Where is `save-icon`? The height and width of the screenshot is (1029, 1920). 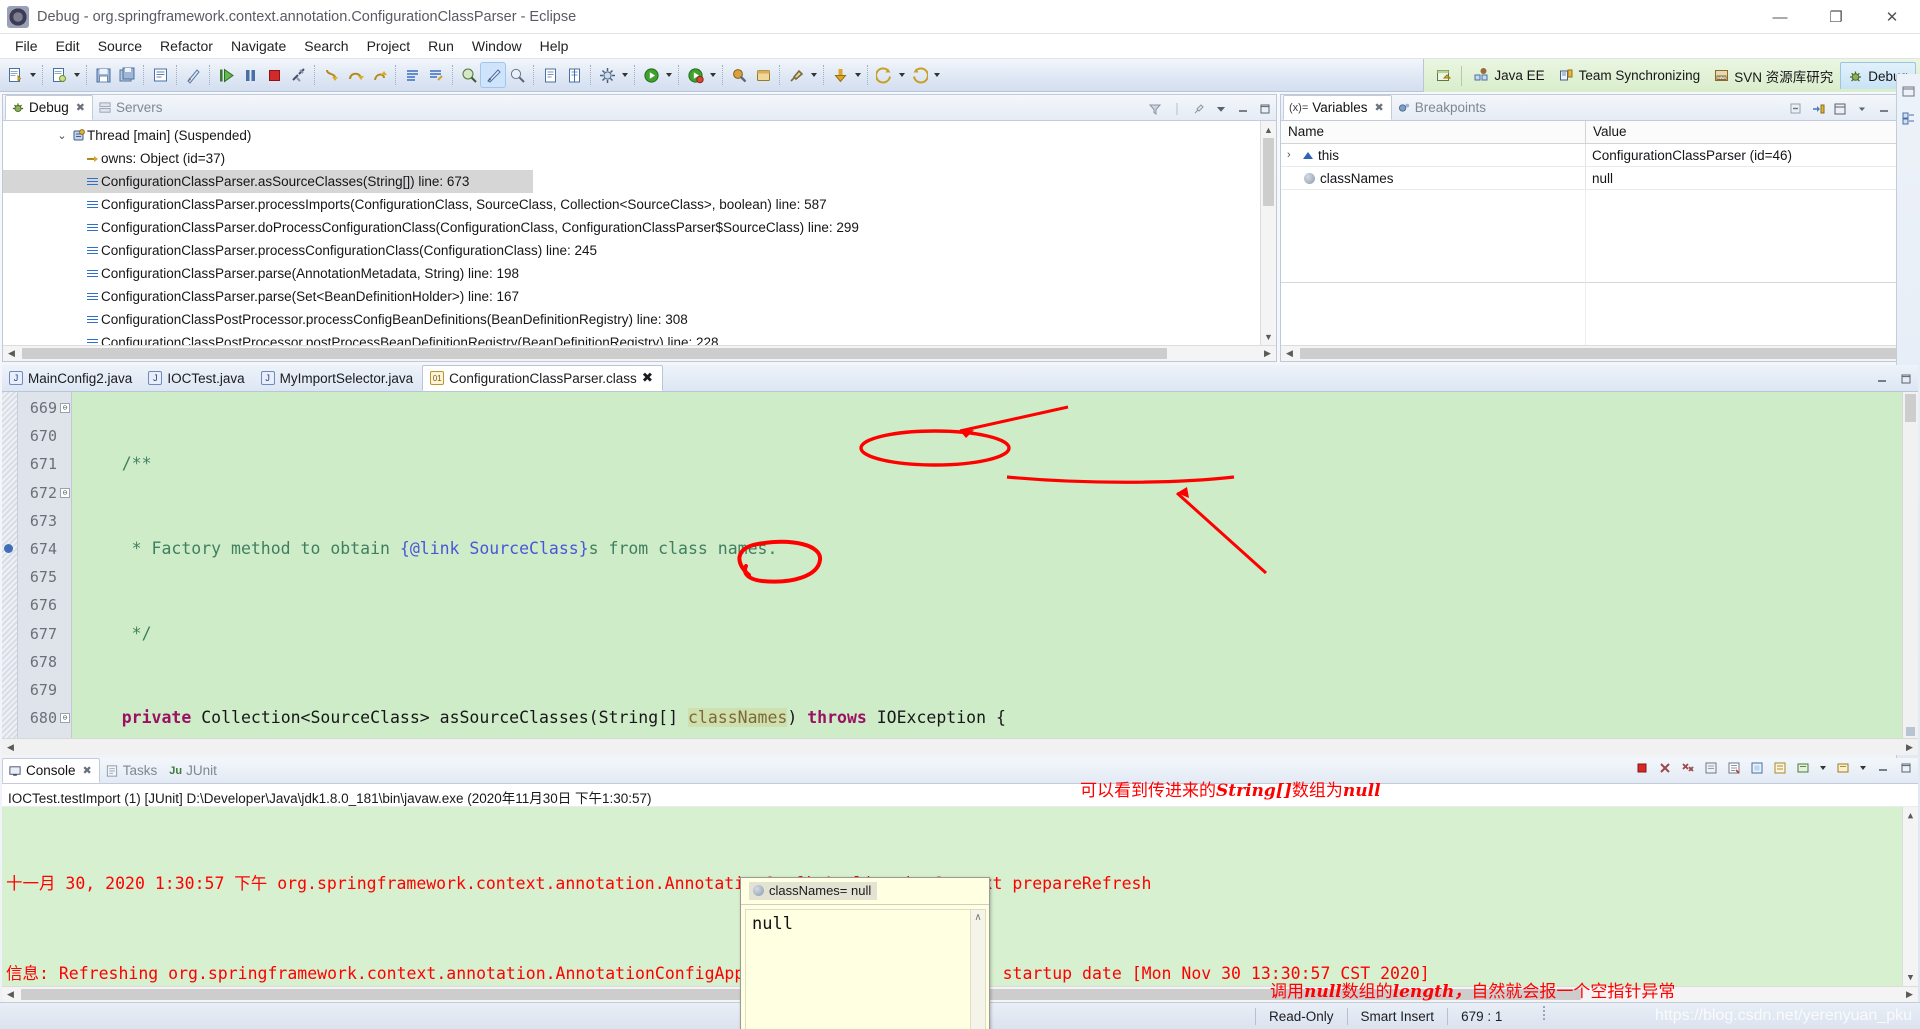 save-icon is located at coordinates (103, 75).